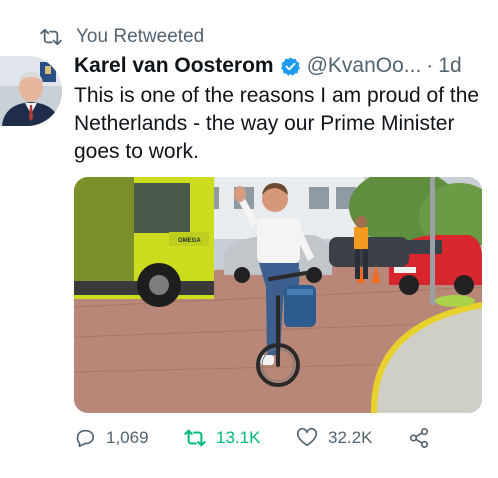  Describe the element at coordinates (307, 437) in the screenshot. I see `like-icon` at that location.